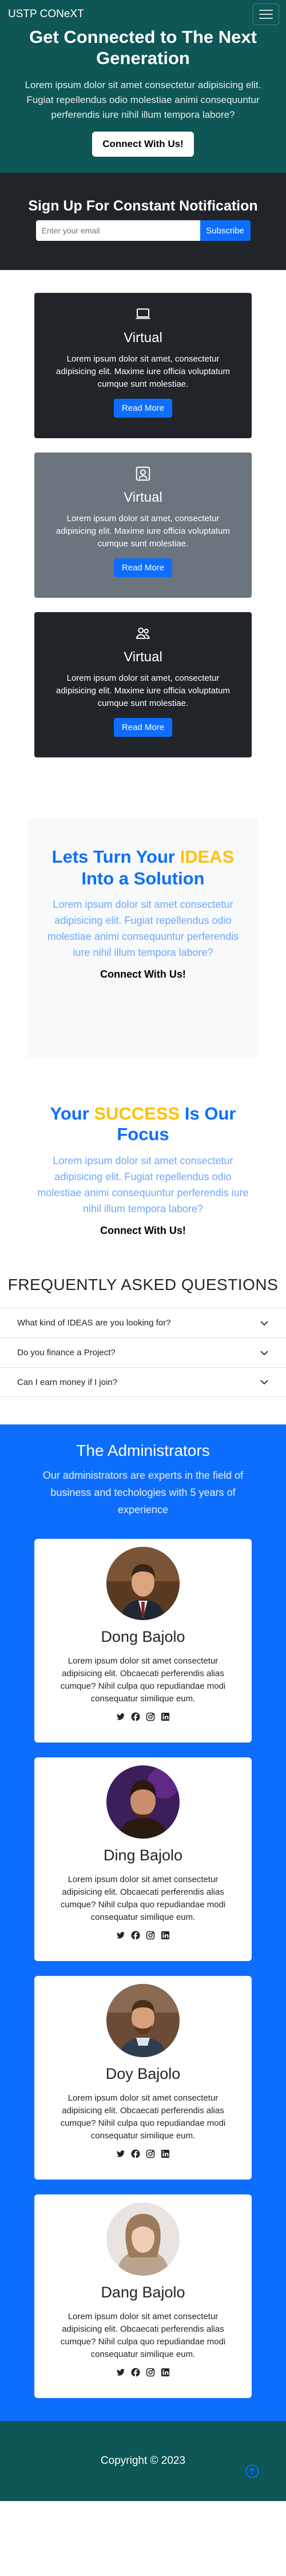 The image size is (286, 2576). I want to click on arrow-up-circle-icon, so click(252, 2471).